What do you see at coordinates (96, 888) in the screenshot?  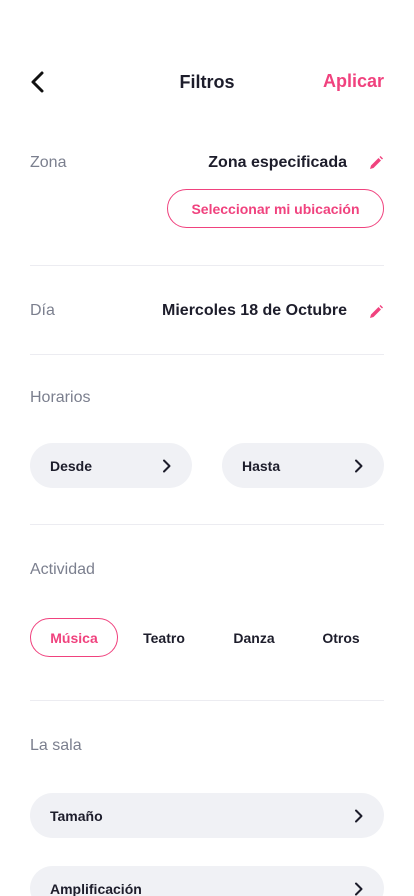 I see `amplificacion-label: Amplificación` at bounding box center [96, 888].